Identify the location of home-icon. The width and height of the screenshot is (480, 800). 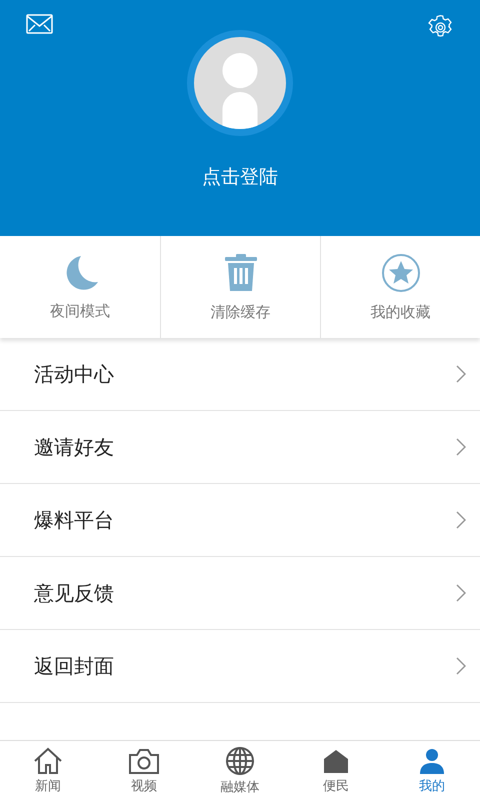
(48, 760).